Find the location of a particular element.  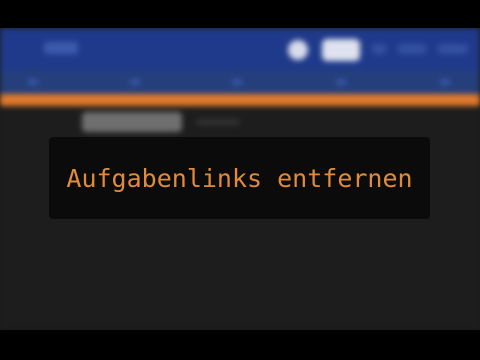

secondary-toolbar is located at coordinates (240, 82).